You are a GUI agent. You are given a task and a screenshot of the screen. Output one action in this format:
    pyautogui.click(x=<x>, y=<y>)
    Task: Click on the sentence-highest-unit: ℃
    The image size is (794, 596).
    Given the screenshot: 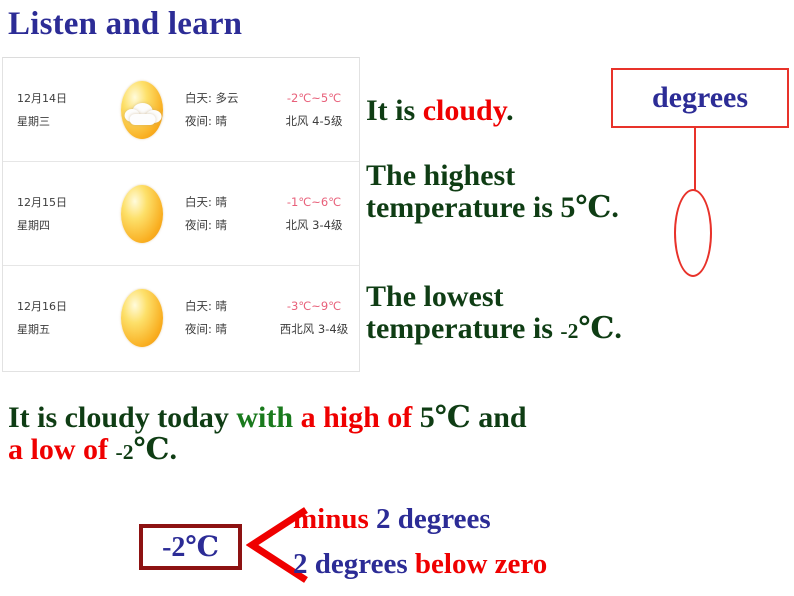 What is the action you would take?
    pyautogui.click(x=593, y=208)
    